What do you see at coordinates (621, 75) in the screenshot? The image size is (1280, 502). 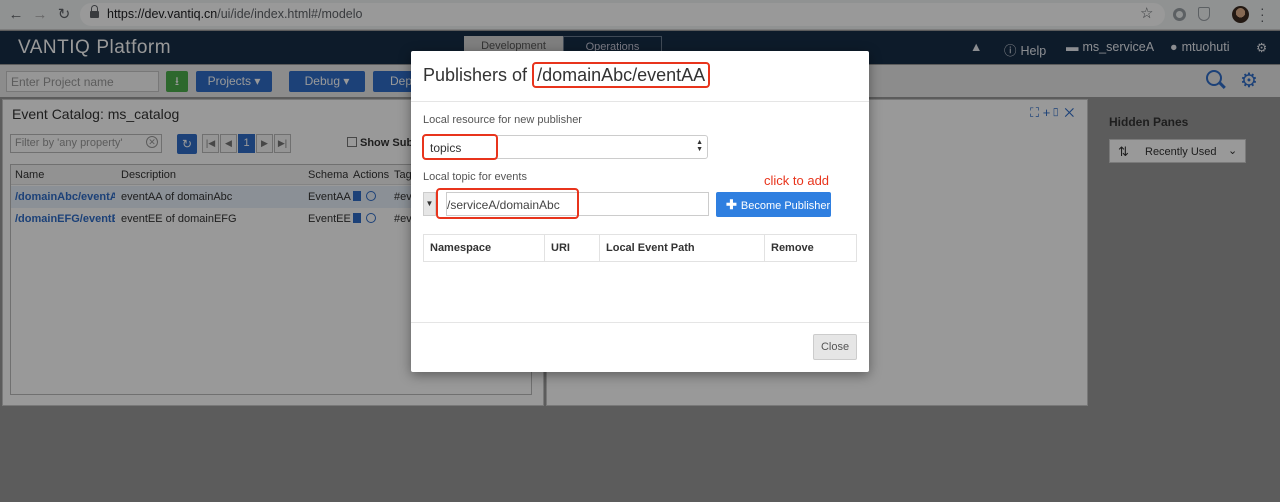 I see `dialog-title-path: /domainAbc/eventAA` at bounding box center [621, 75].